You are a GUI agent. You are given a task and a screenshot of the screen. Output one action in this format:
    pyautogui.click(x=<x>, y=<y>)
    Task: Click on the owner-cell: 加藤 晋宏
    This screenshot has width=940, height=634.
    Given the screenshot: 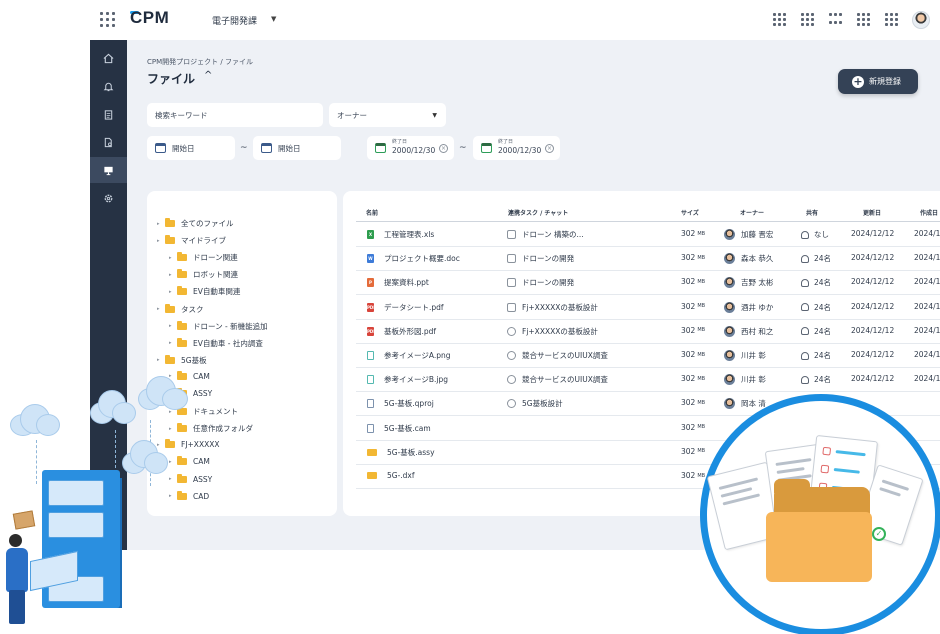 What is the action you would take?
    pyautogui.click(x=748, y=234)
    